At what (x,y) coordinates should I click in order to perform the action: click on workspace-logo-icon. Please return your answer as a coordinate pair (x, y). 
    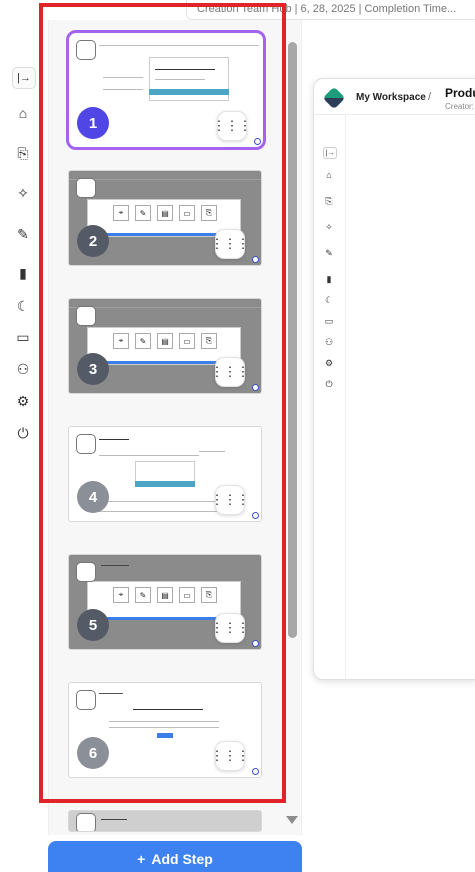
    Looking at the image, I should click on (334, 98).